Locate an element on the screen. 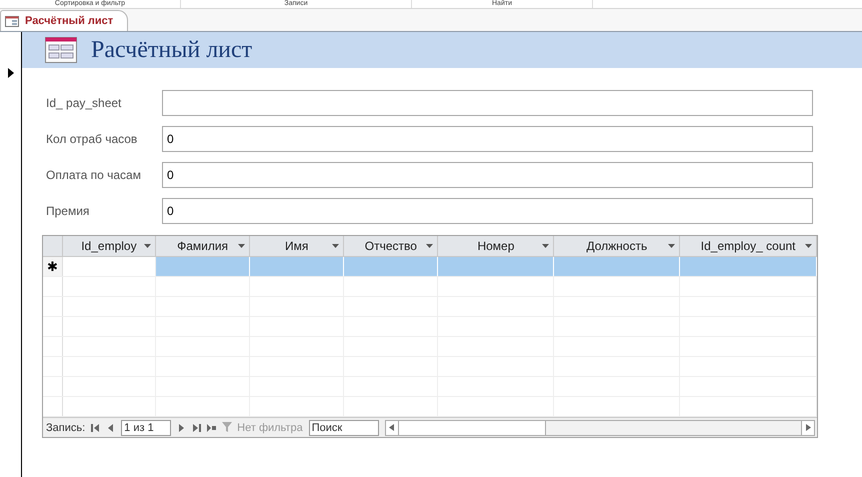 This screenshot has height=477, width=862. column-header: Номер is located at coordinates (496, 246).